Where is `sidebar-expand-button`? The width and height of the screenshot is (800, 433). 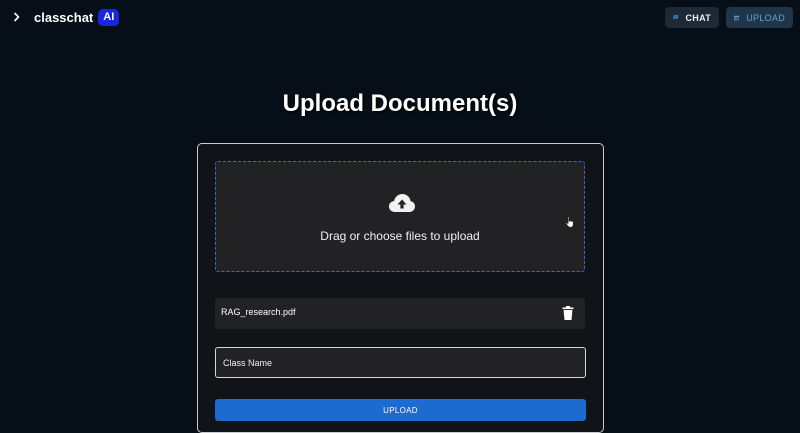 sidebar-expand-button is located at coordinates (17, 17).